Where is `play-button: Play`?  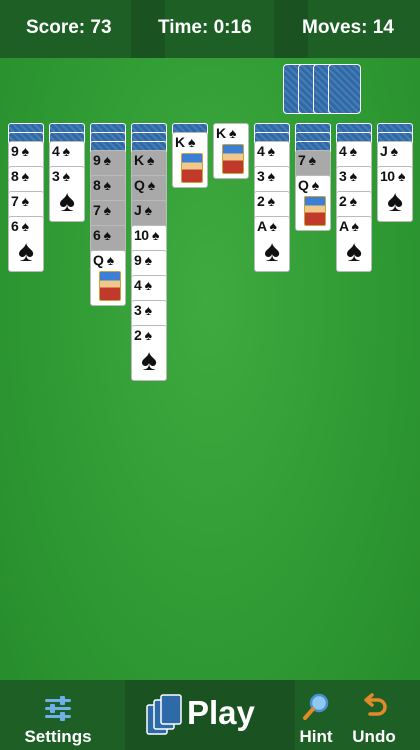
play-button: Play is located at coordinates (210, 715).